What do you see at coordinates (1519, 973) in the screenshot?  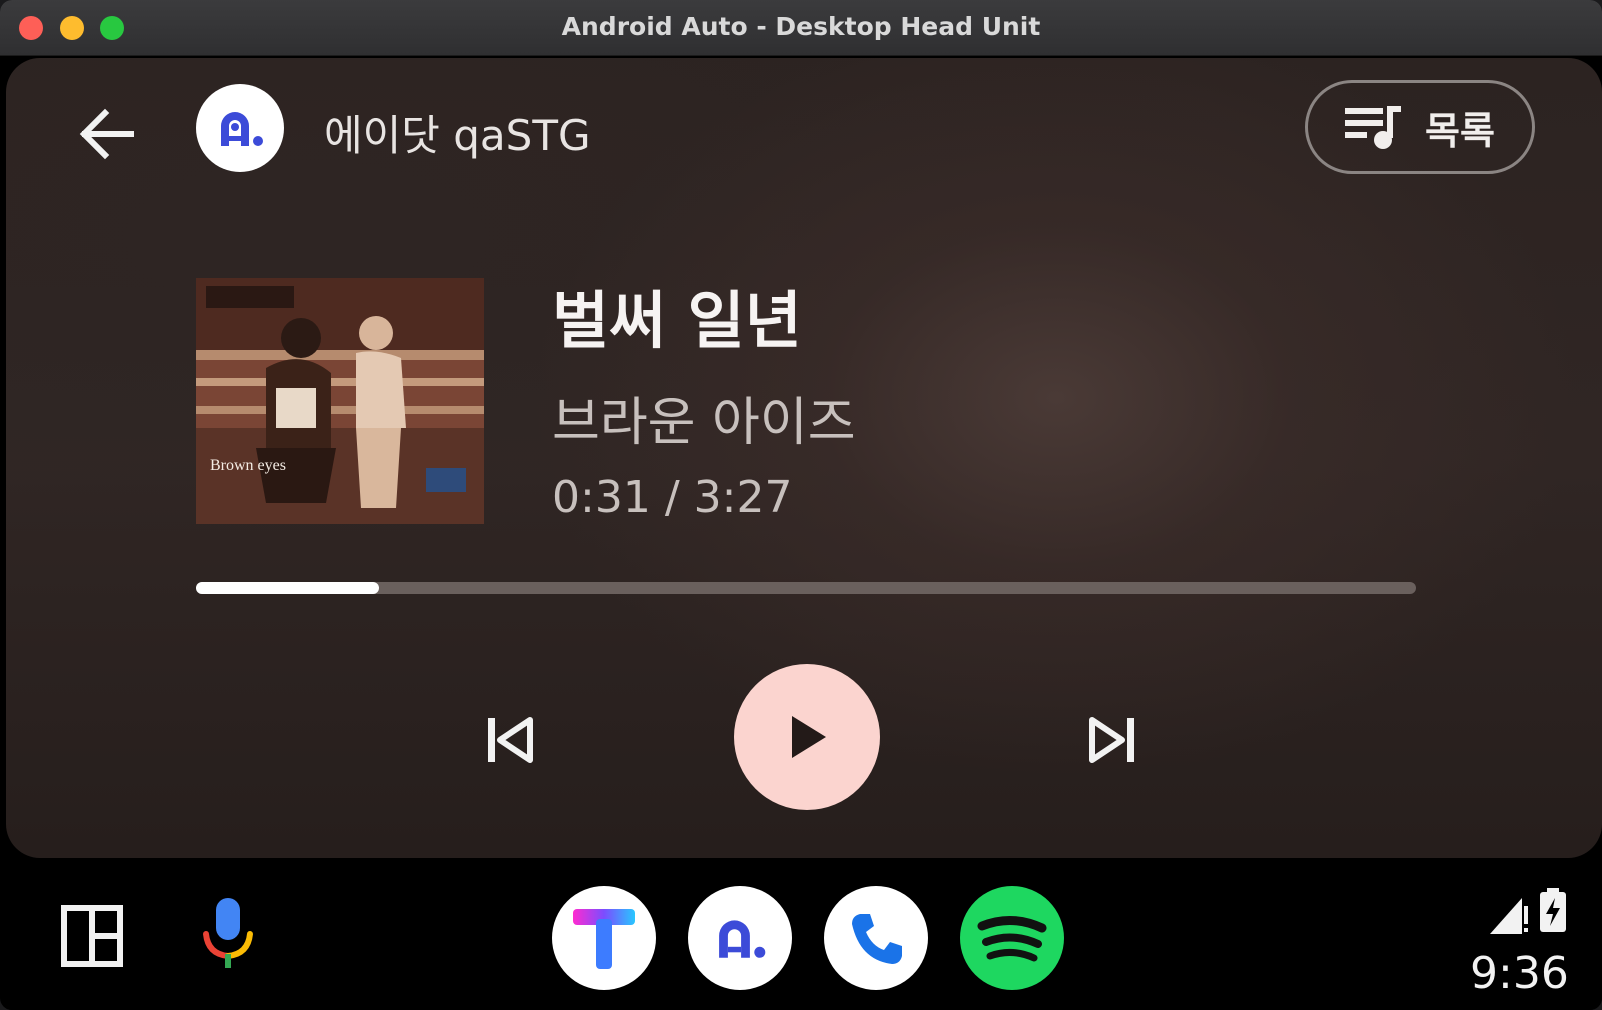 I see `status-clock: 9:36` at bounding box center [1519, 973].